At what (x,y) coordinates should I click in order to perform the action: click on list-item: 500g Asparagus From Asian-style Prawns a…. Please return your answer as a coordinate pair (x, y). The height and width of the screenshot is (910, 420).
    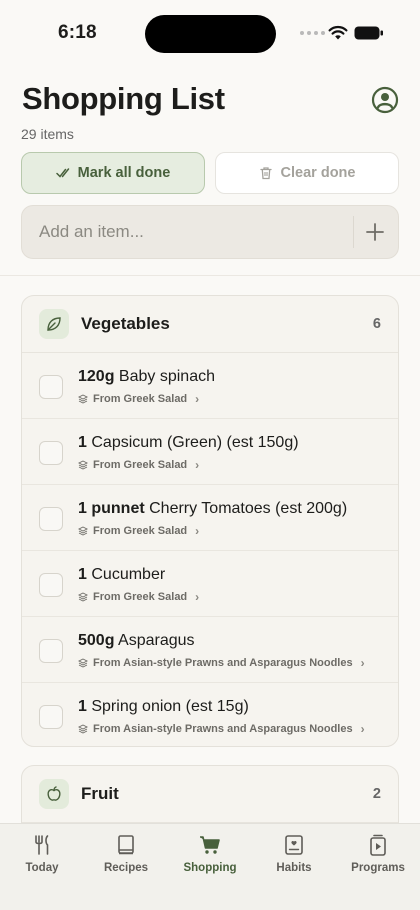
    Looking at the image, I should click on (210, 650).